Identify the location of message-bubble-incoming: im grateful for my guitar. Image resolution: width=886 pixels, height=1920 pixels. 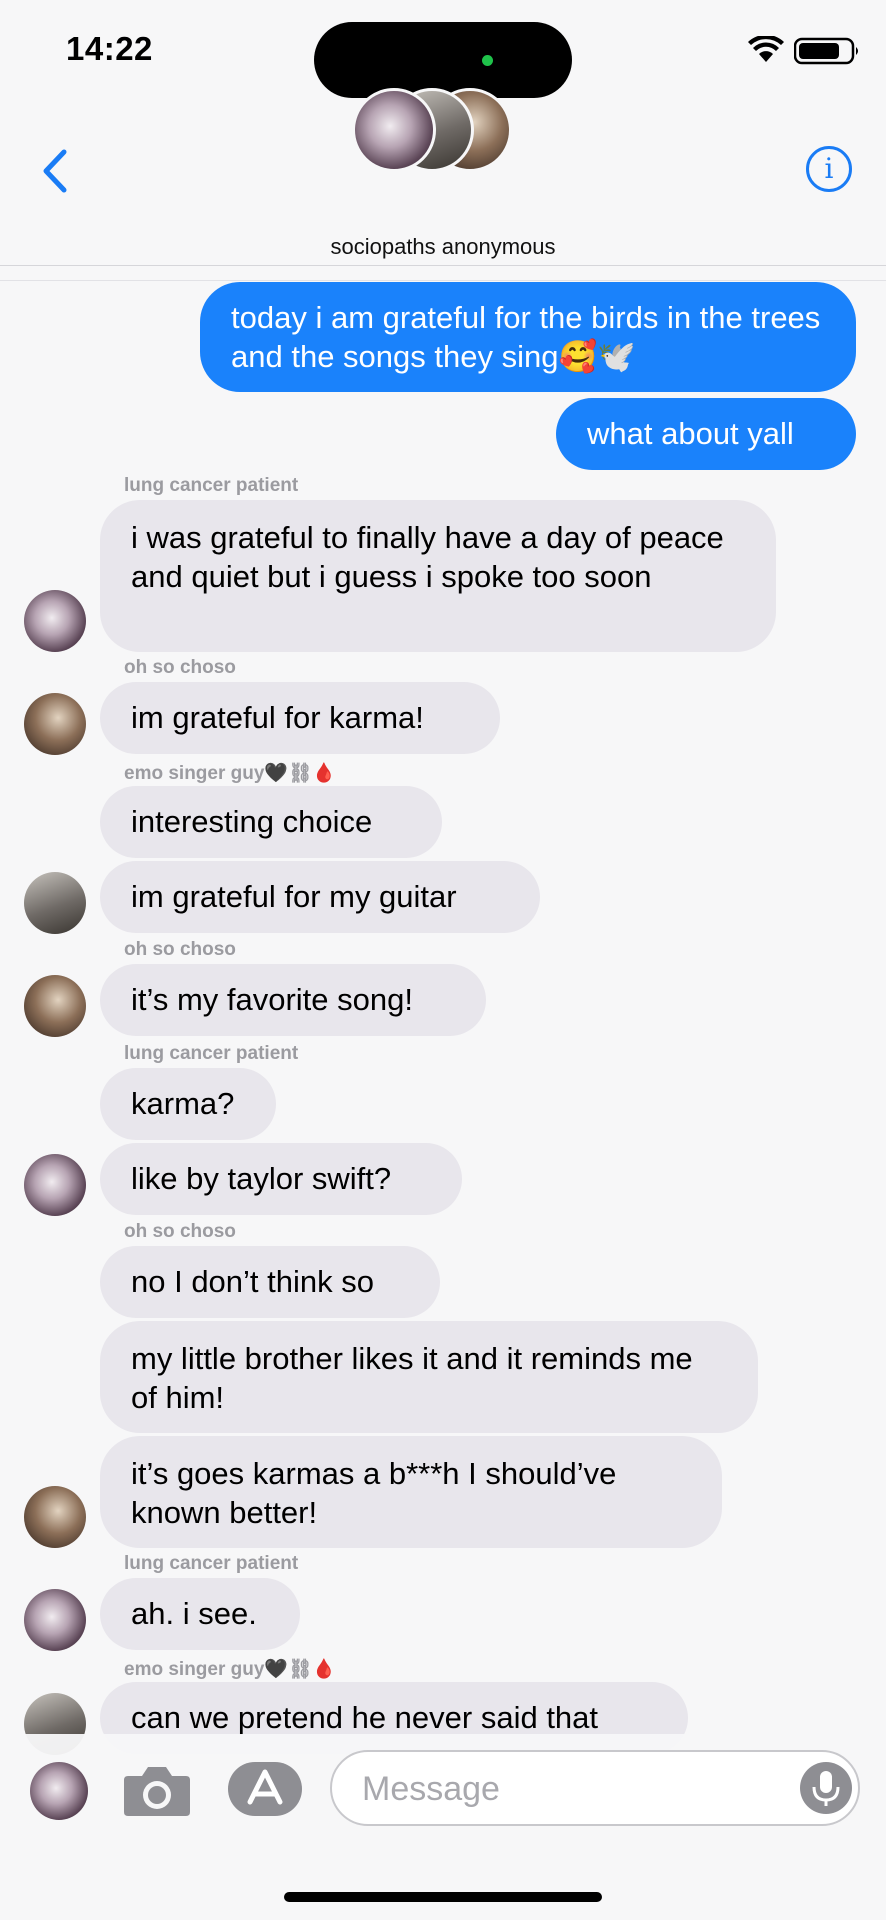
(320, 897).